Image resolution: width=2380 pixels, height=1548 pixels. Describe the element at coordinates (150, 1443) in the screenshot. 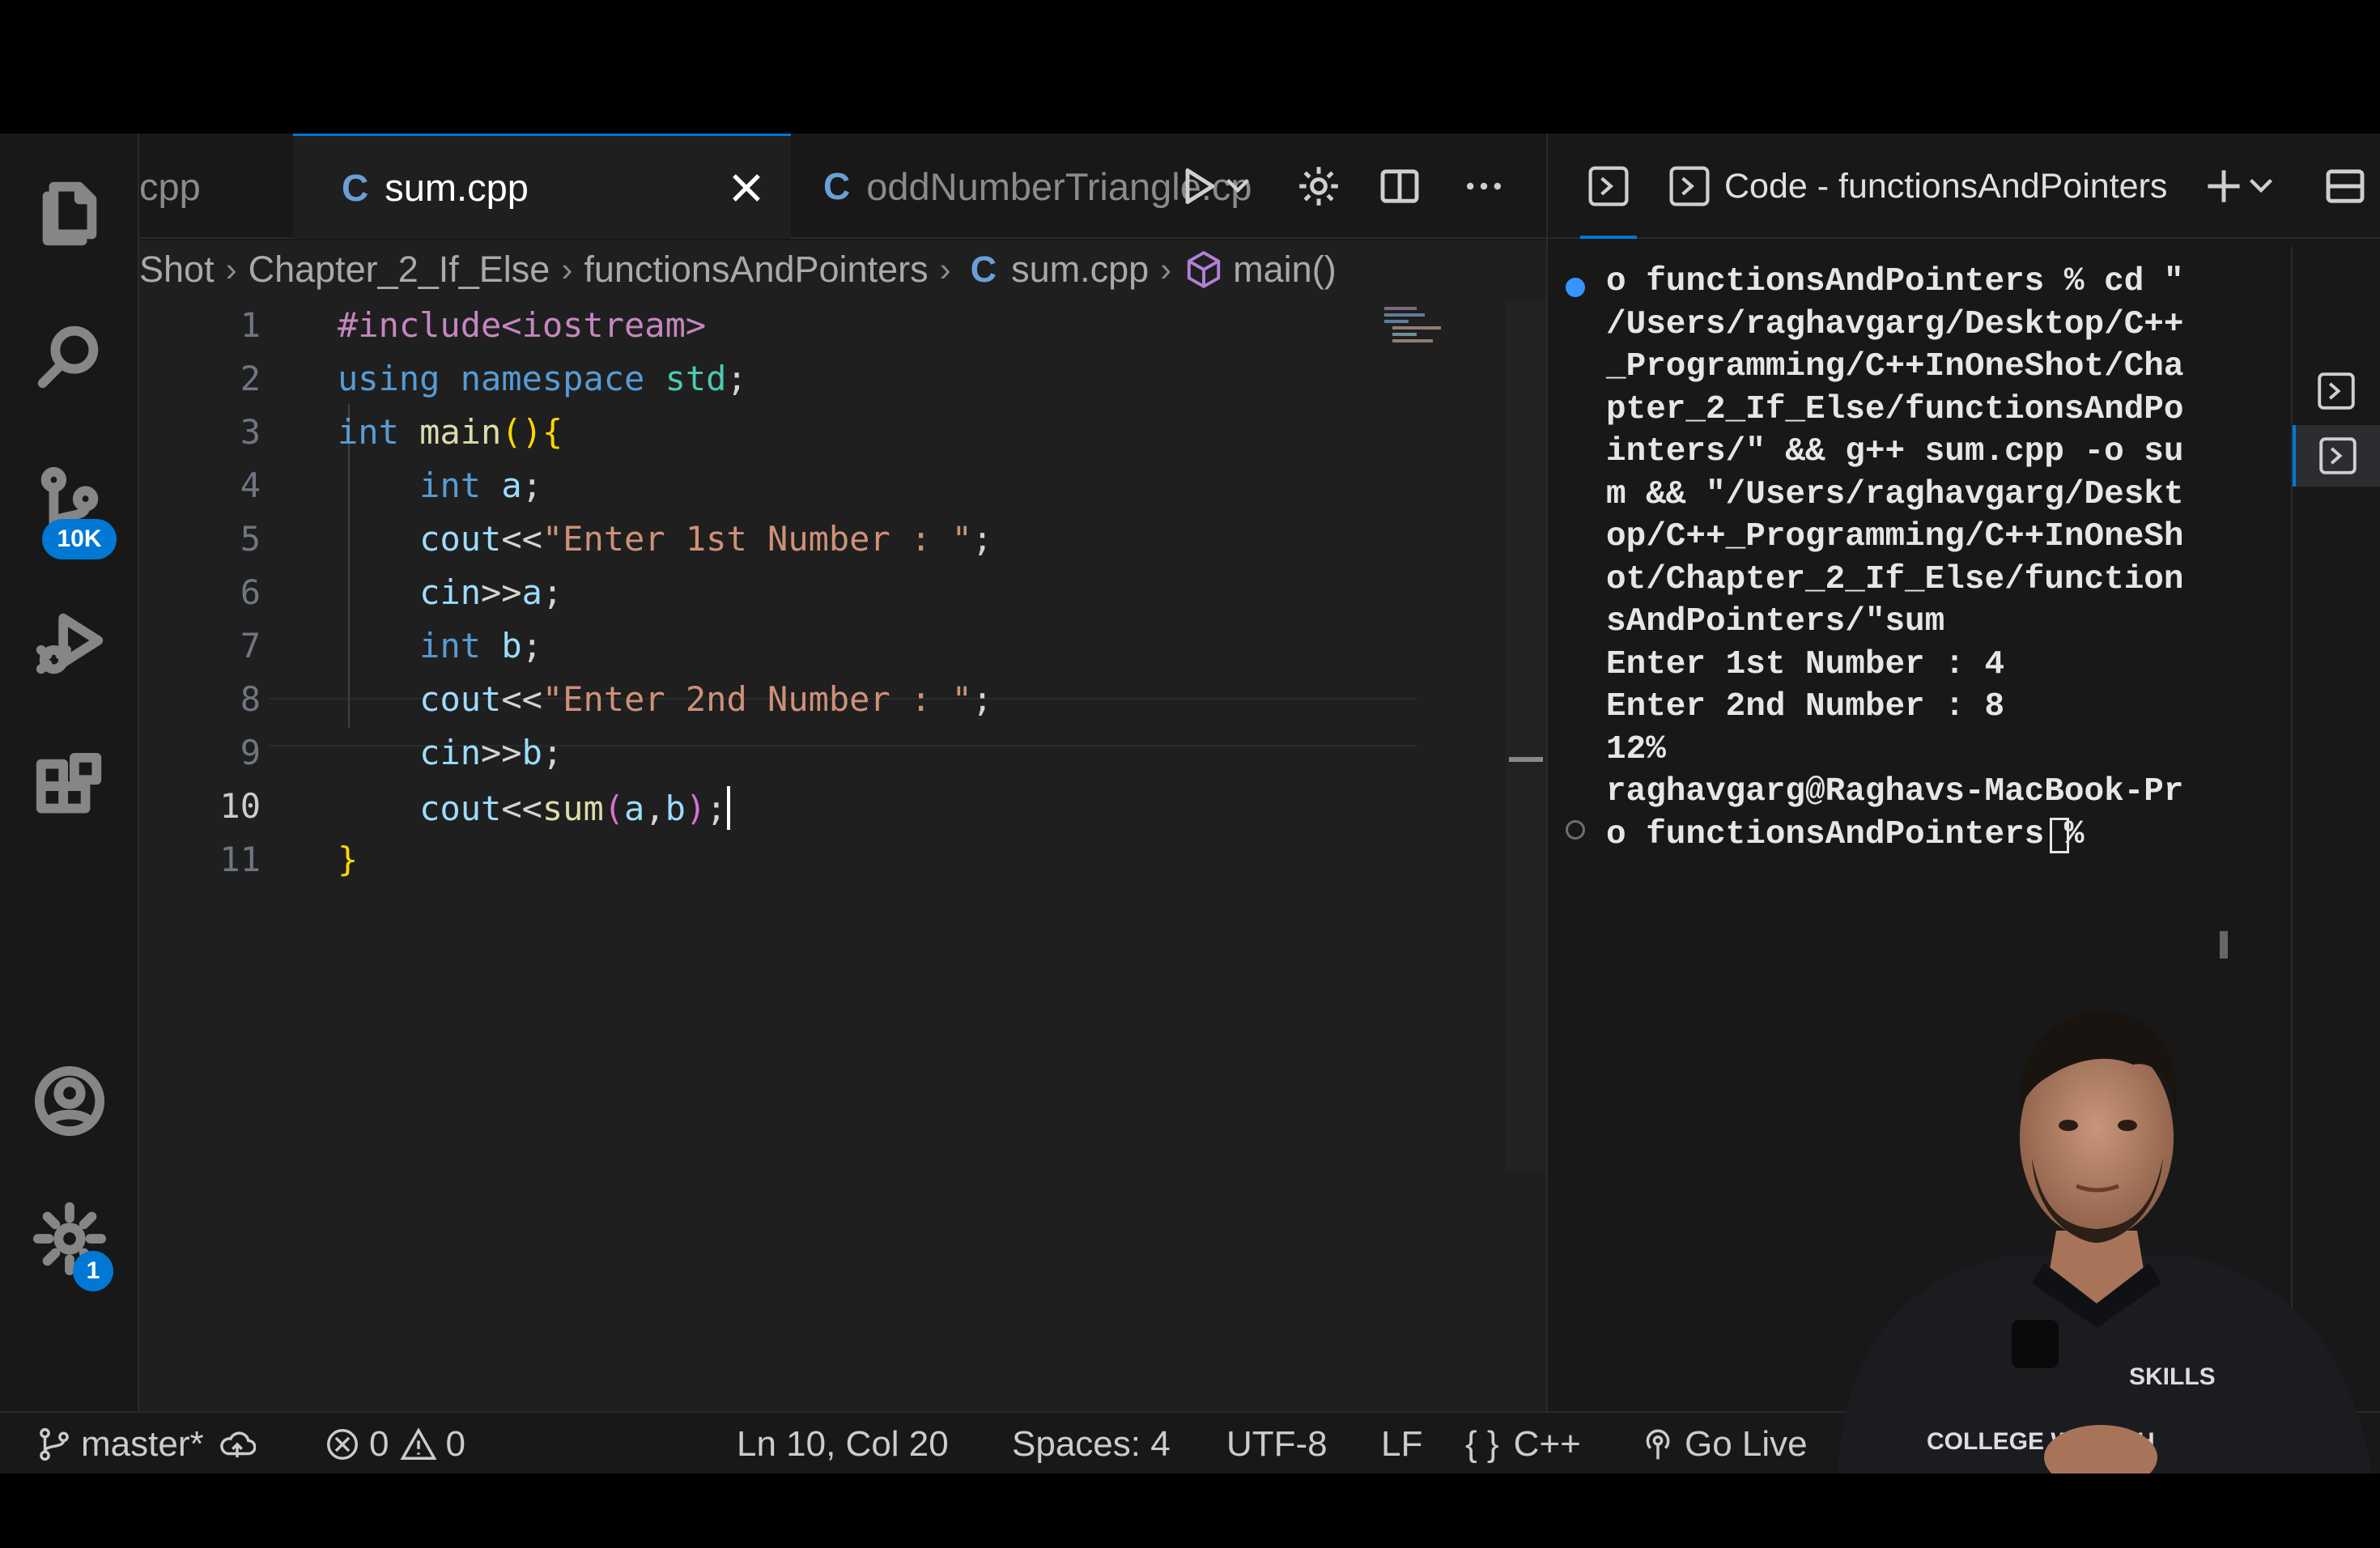

I see `branch-status: master*` at that location.